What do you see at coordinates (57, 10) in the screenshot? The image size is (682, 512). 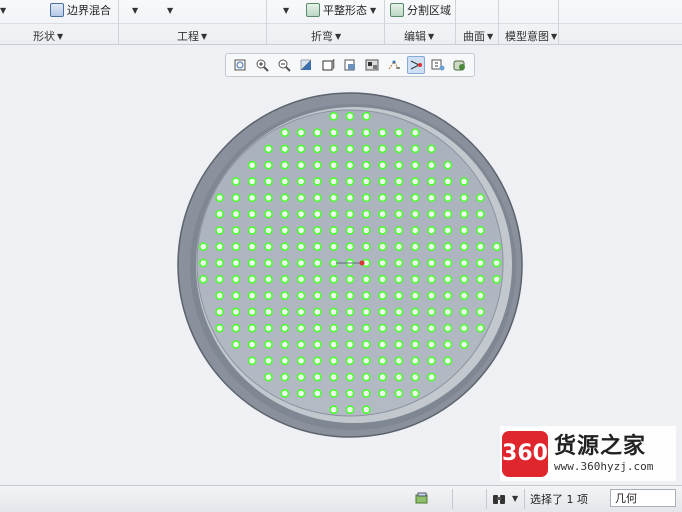 I see `boundary-blend-icon` at bounding box center [57, 10].